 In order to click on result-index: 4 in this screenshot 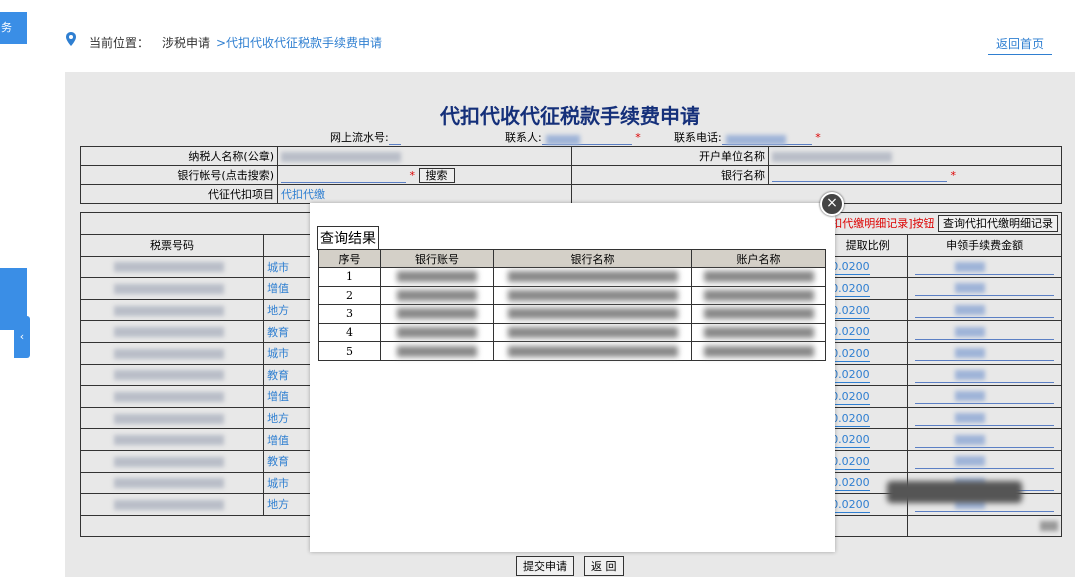, I will do `click(349, 332)`.